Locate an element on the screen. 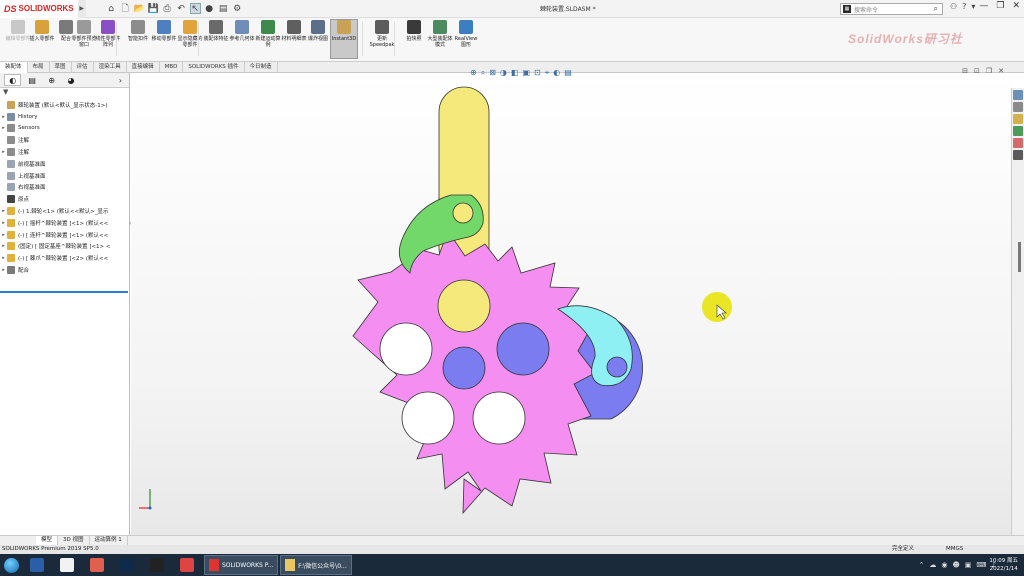 The width and height of the screenshot is (1024, 576). print-icon: ⎙ is located at coordinates (167, 8).